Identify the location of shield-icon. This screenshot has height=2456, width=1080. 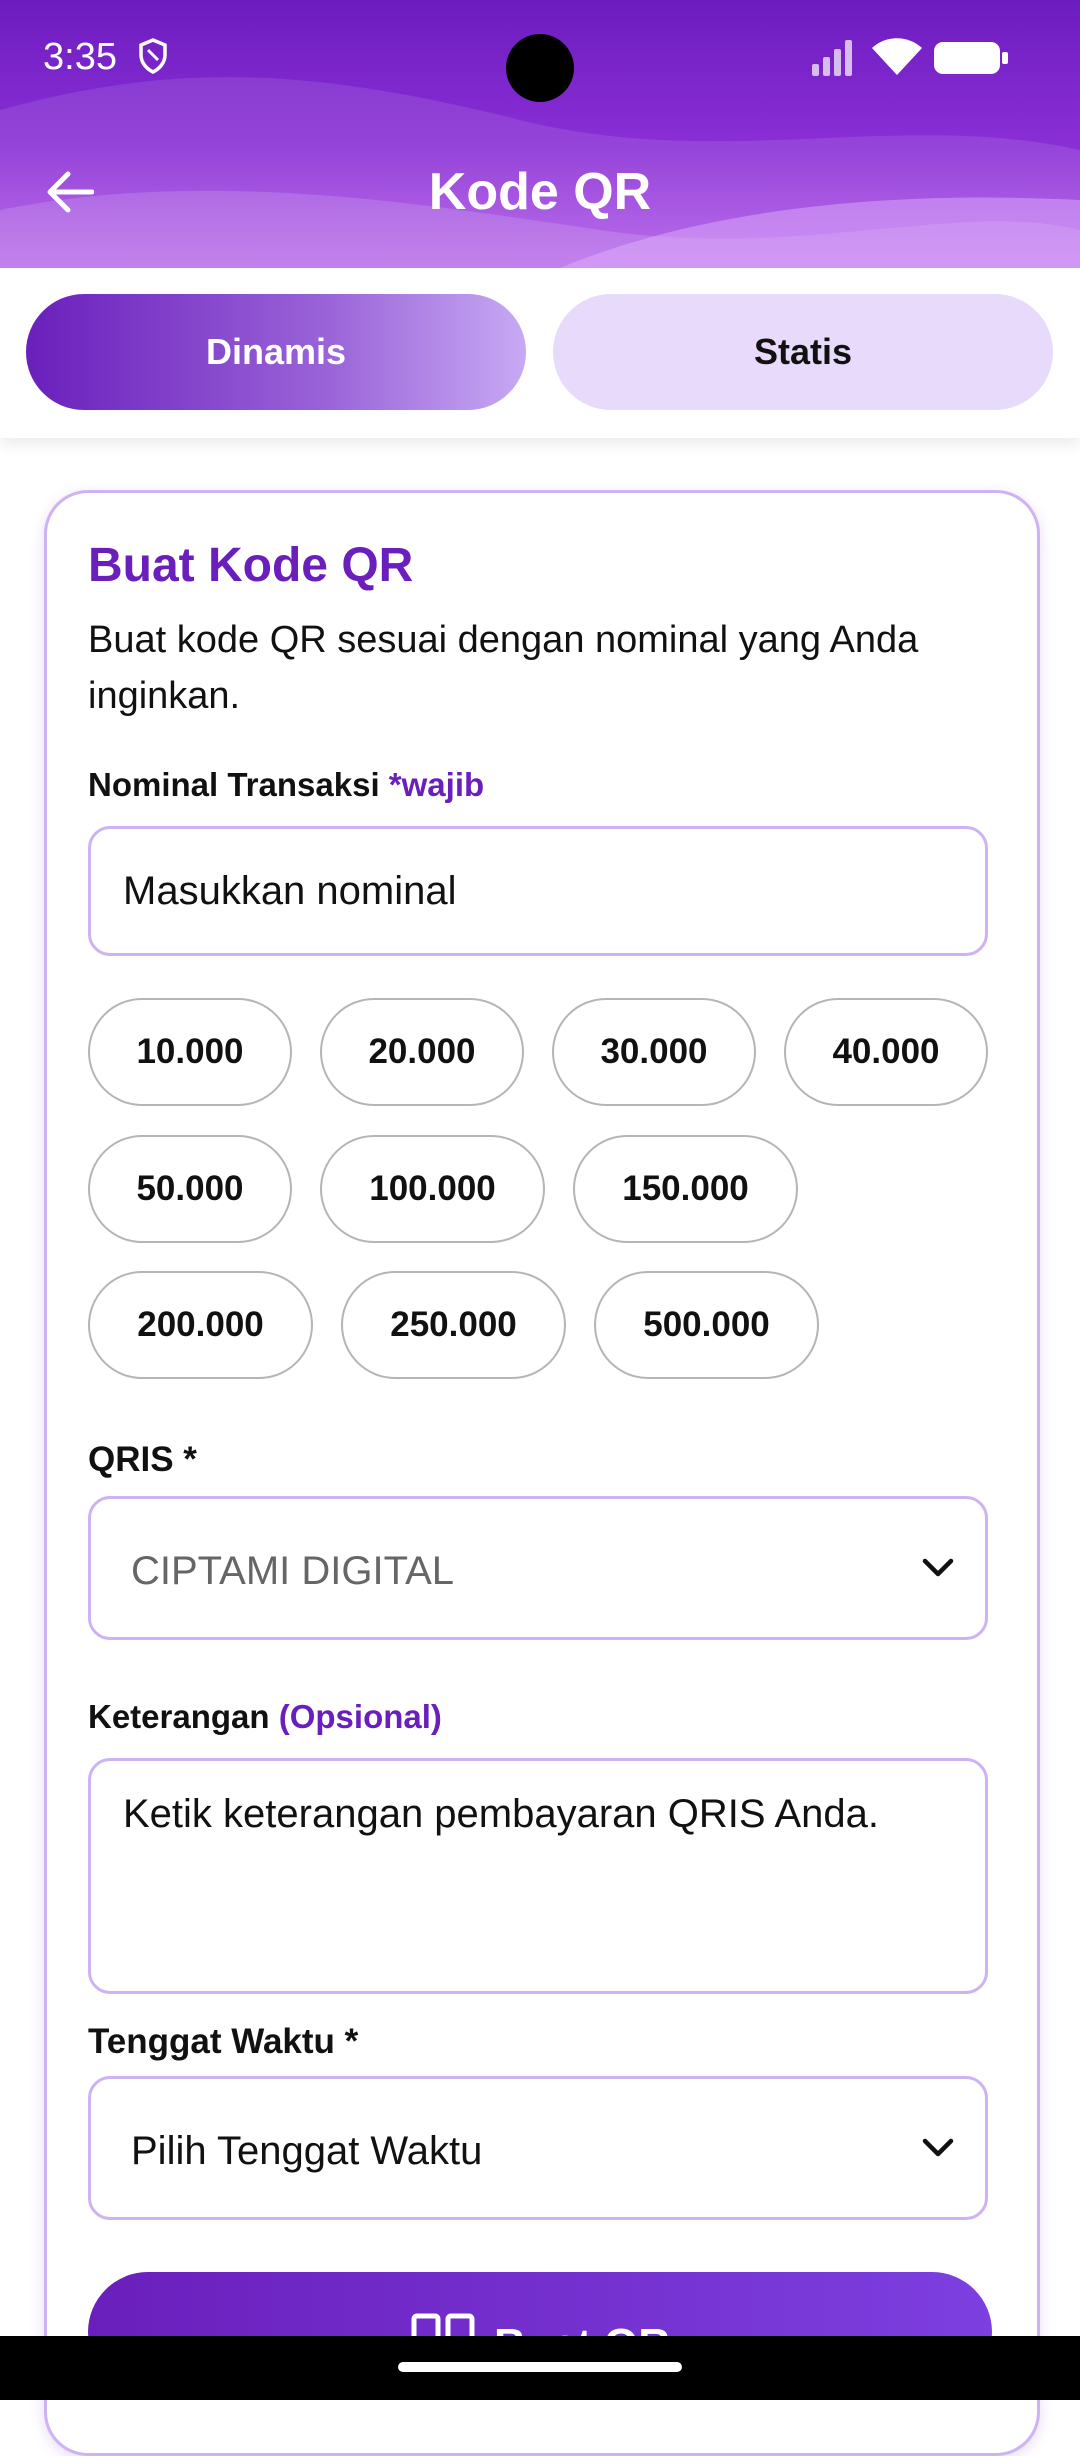
(153, 56).